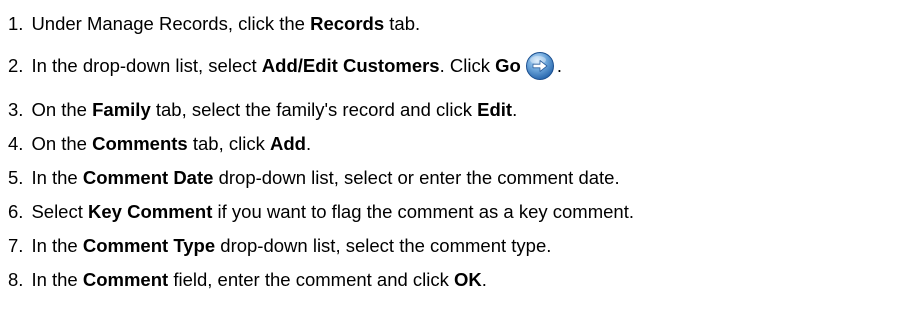 Image resolution: width=918 pixels, height=335 pixels. Describe the element at coordinates (228, 143) in the screenshot. I see `step-text: tab, click` at that location.